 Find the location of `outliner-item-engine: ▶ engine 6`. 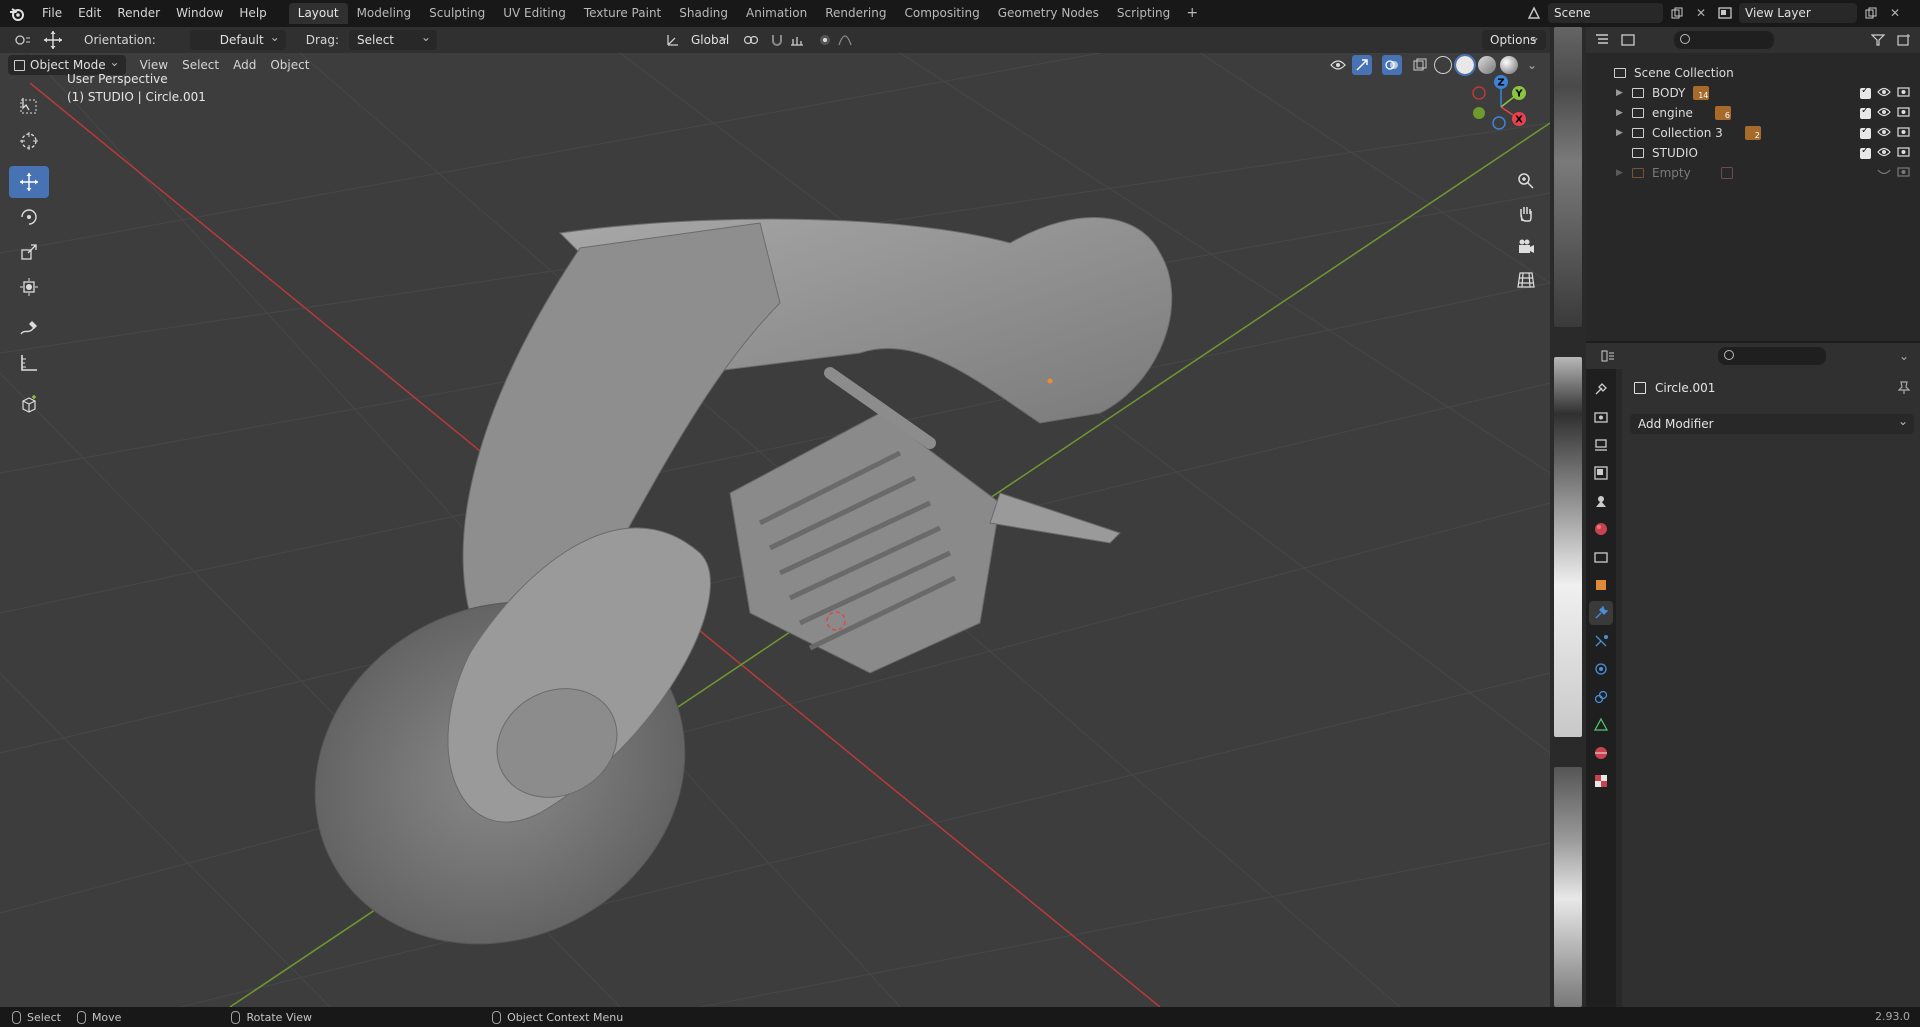

outliner-item-engine: ▶ engine 6 is located at coordinates (1753, 113).